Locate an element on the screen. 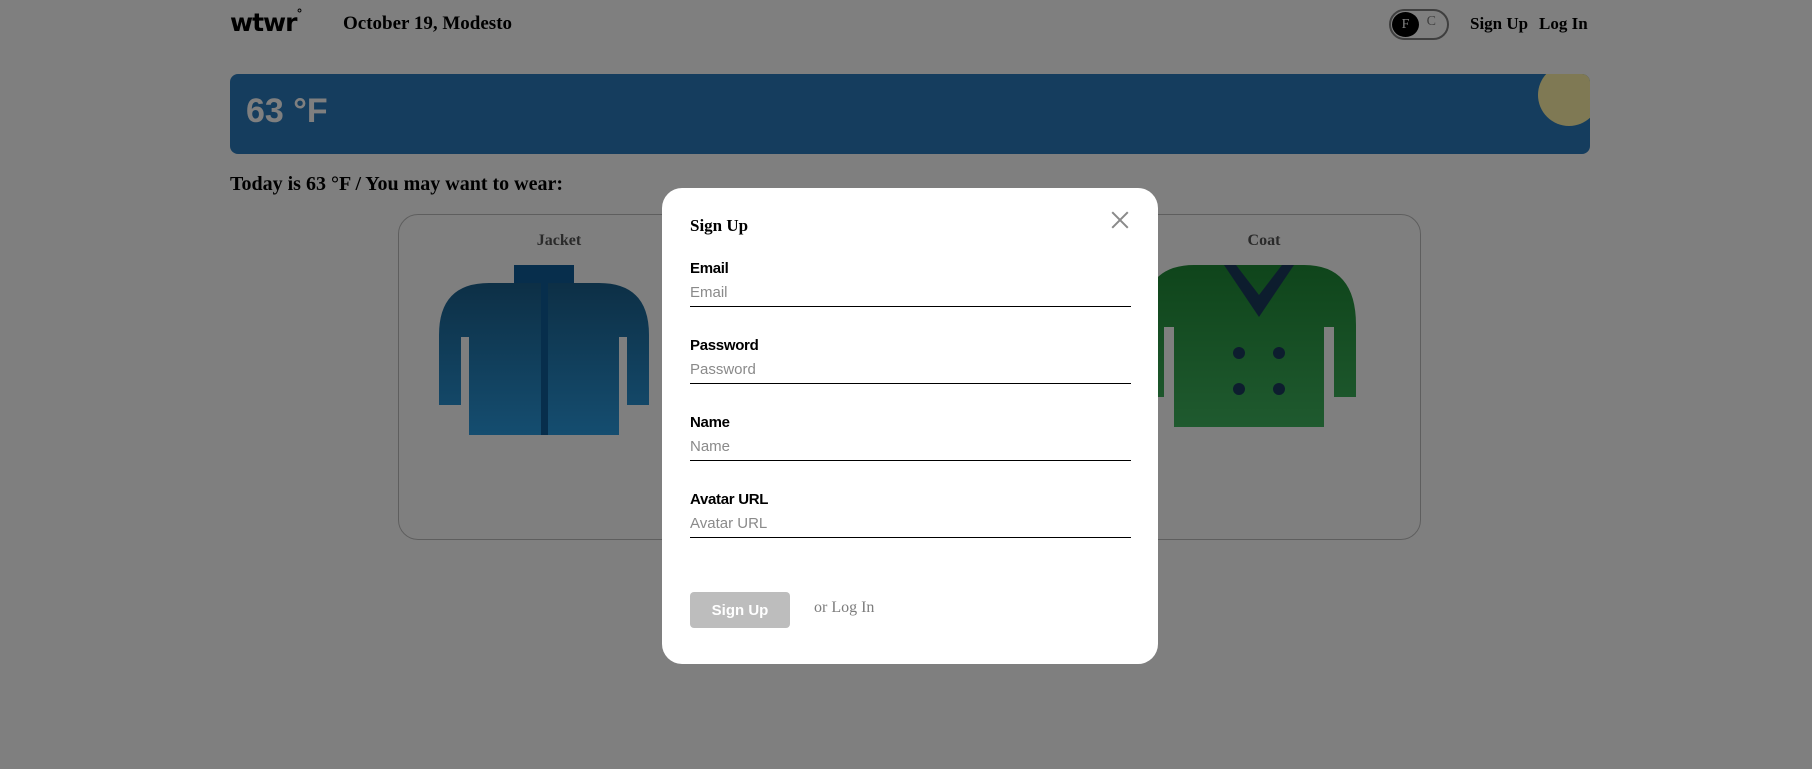 This screenshot has height=769, width=1812. avatar-url-label: Avatar URL is located at coordinates (729, 499).